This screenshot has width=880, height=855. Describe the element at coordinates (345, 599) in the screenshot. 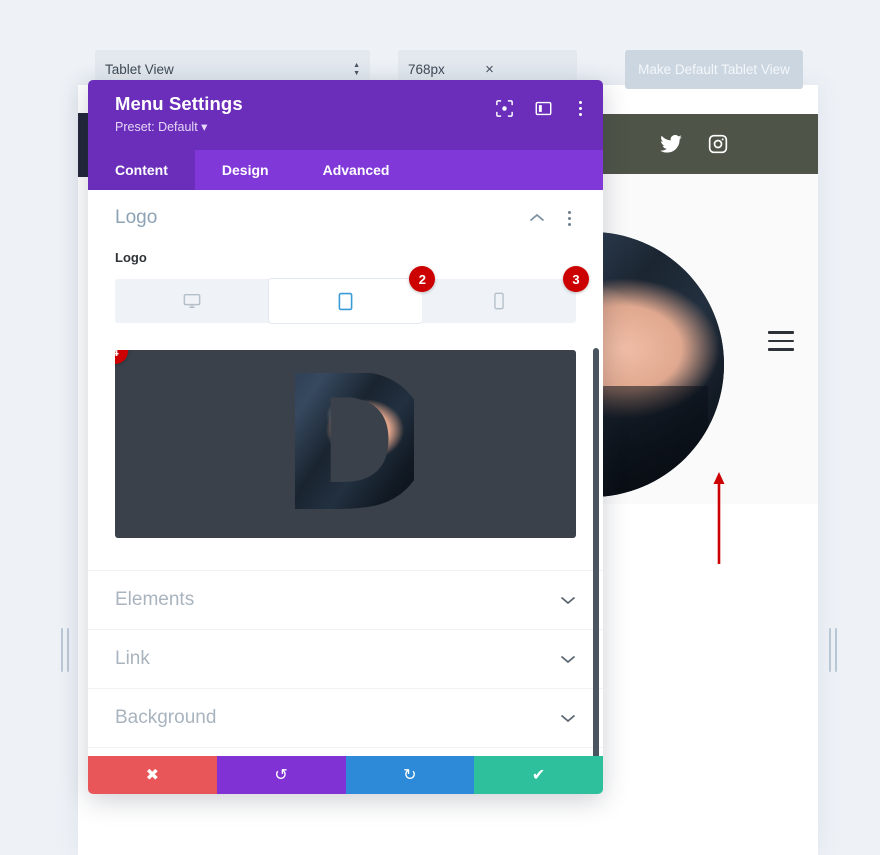

I see `section-elements: Elements` at that location.